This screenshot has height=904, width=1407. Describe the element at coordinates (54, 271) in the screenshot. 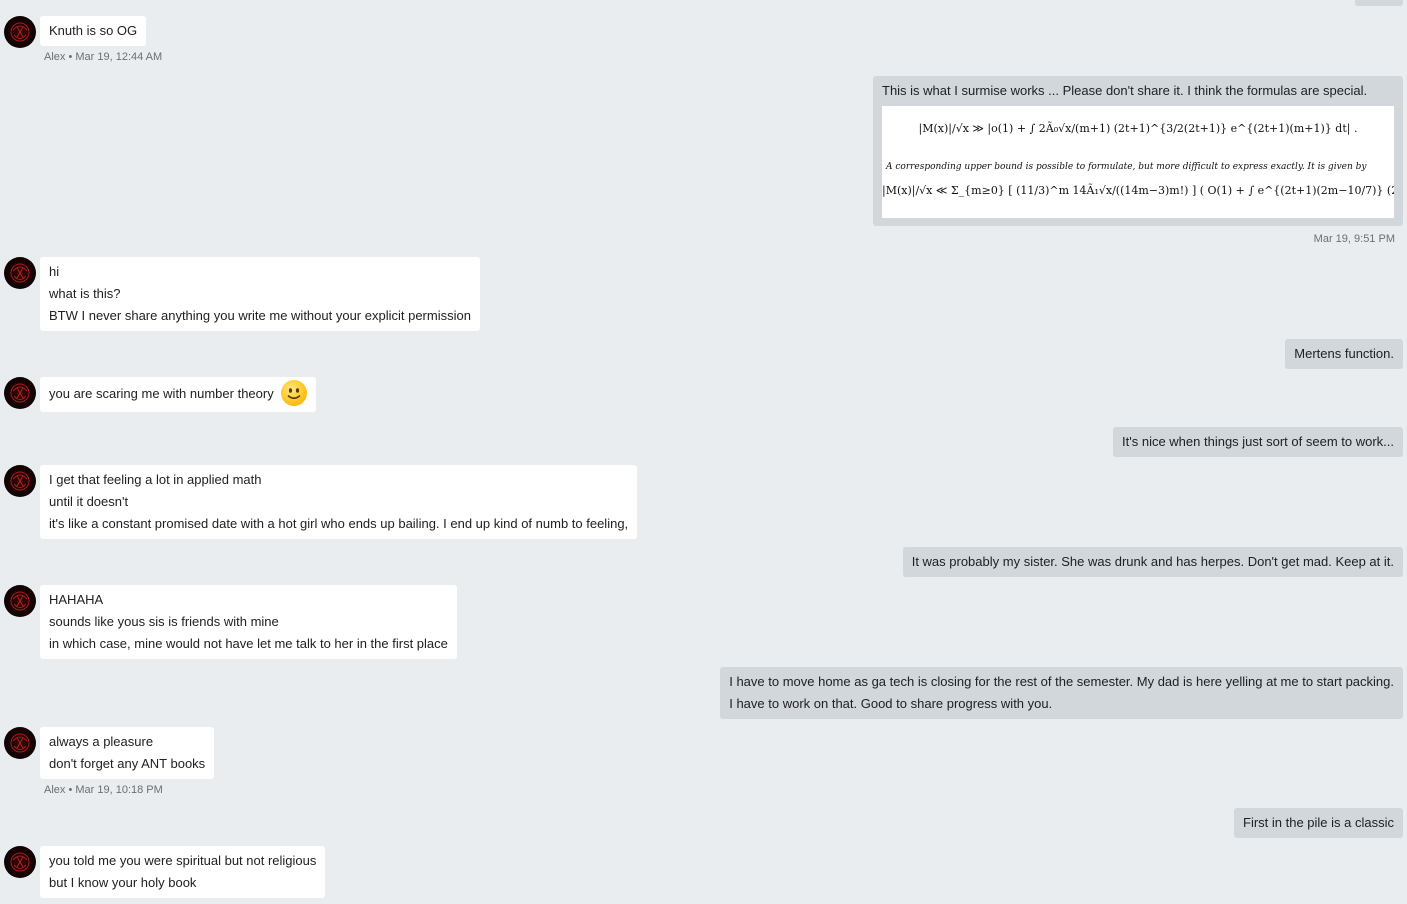

I see `message-text: hi` at that location.